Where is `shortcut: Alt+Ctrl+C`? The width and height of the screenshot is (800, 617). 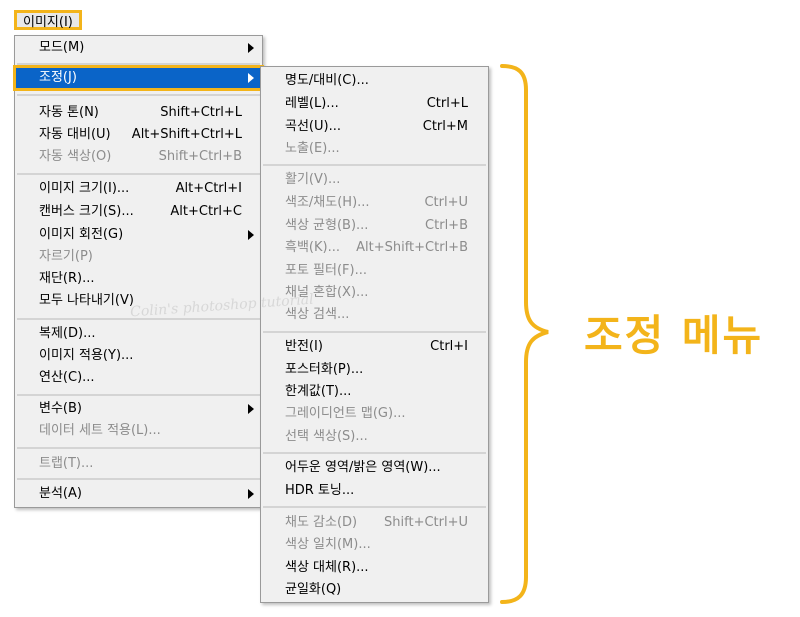
shortcut: Alt+Ctrl+C is located at coordinates (206, 211).